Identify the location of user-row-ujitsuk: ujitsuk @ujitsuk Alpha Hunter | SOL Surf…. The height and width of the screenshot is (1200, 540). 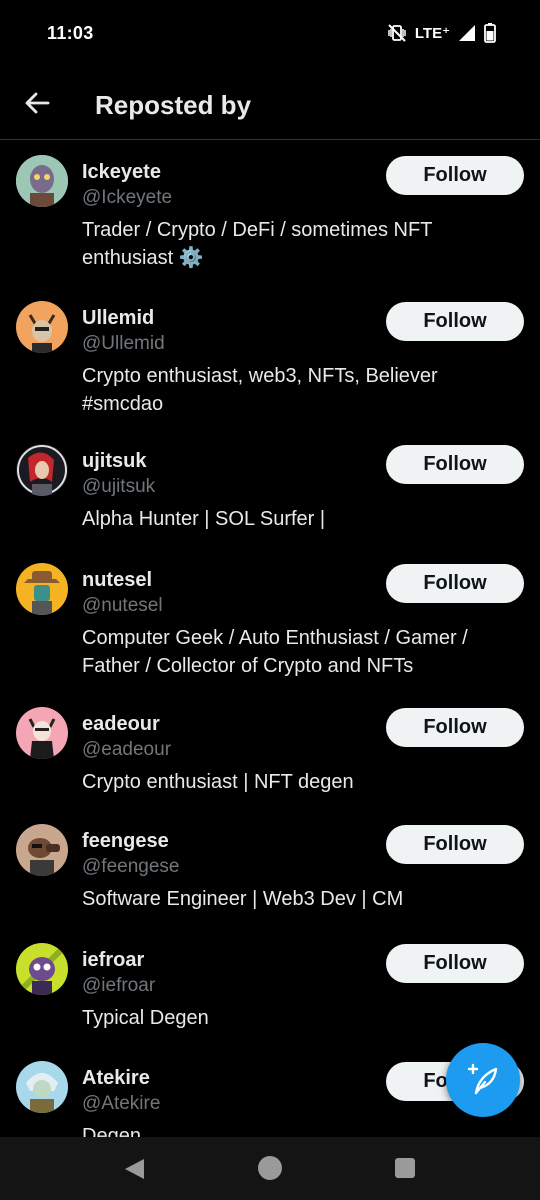
(270, 488).